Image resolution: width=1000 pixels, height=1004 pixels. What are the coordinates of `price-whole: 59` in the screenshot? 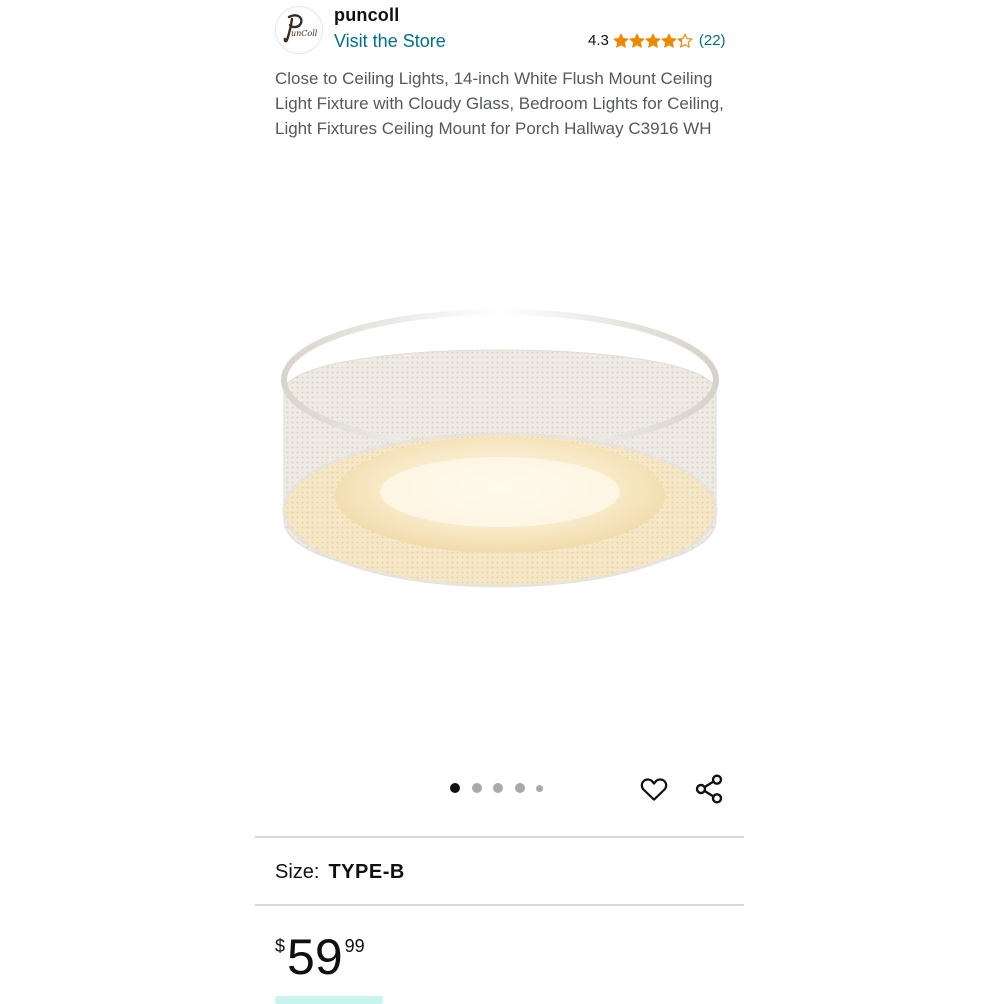 It's located at (315, 957).